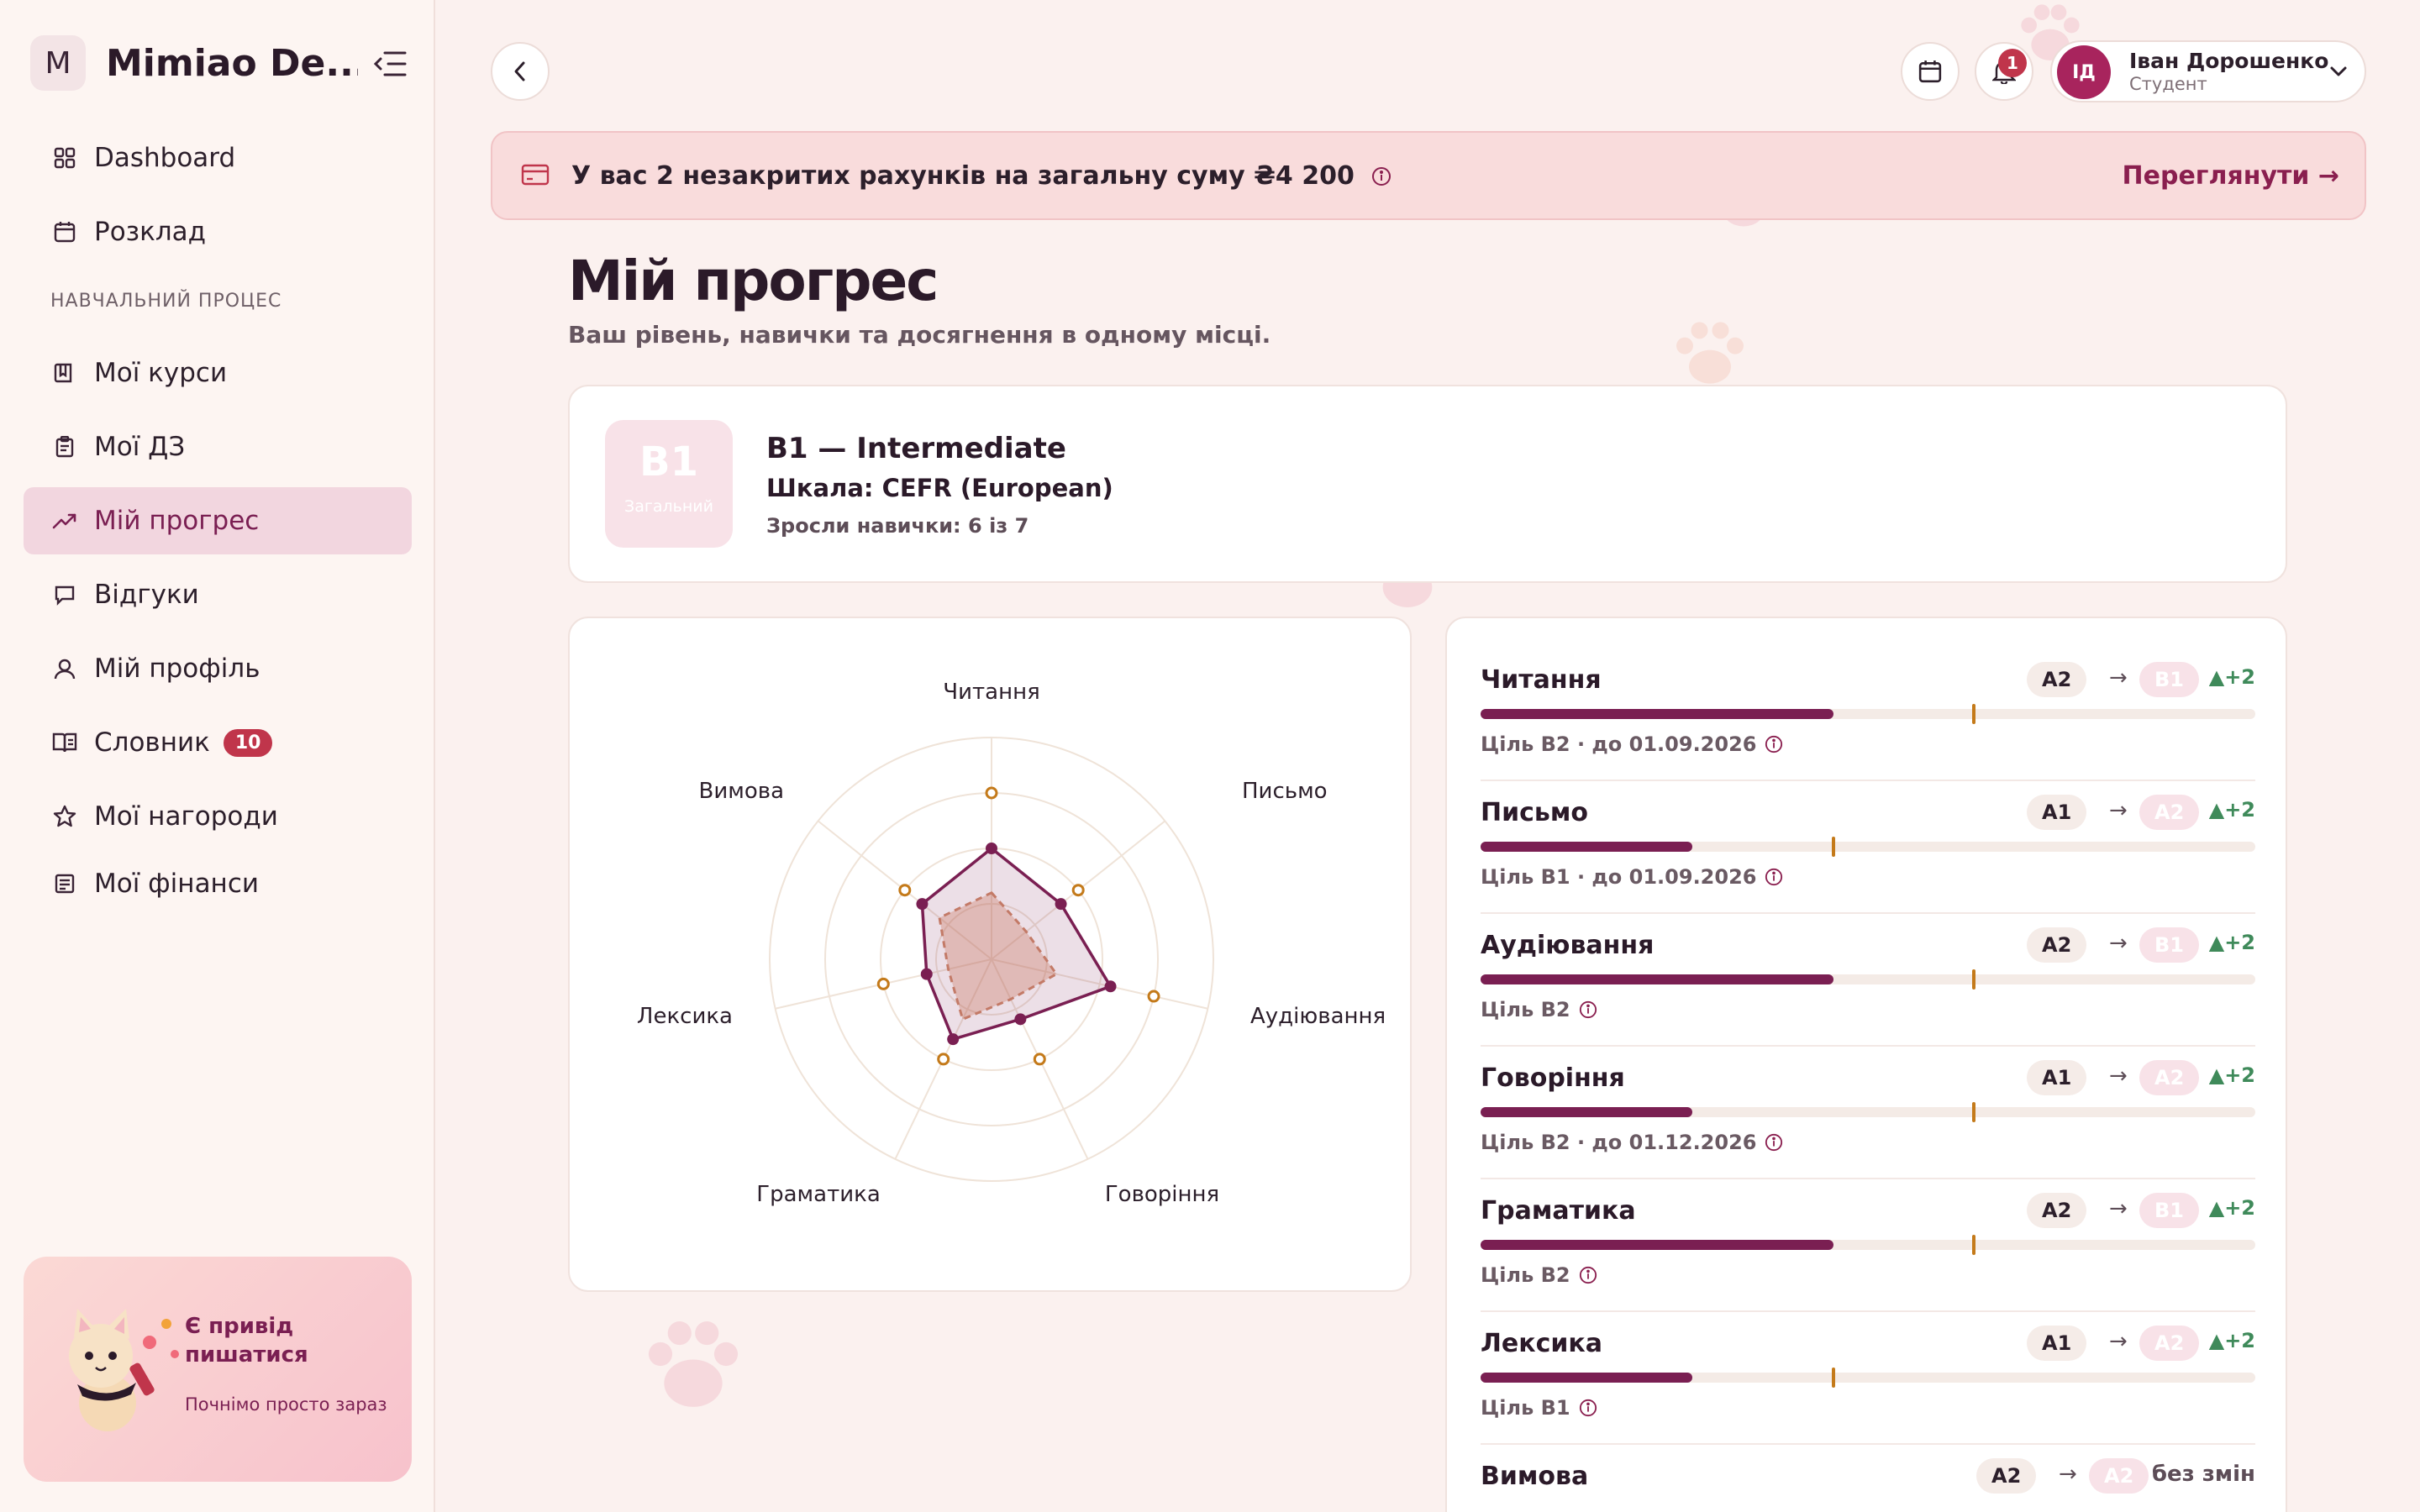 This screenshot has height=1512, width=2420. What do you see at coordinates (1285, 791) in the screenshot?
I see `radar-axis-label: Письмо` at bounding box center [1285, 791].